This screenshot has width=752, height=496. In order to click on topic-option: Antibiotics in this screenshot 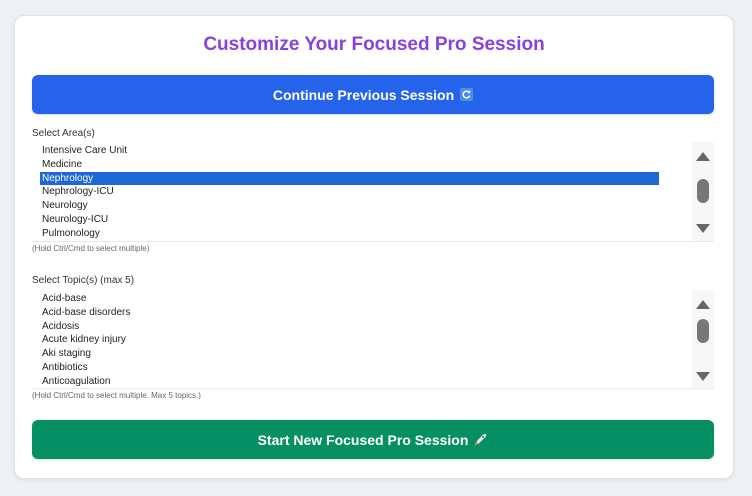, I will do `click(64, 367)`.